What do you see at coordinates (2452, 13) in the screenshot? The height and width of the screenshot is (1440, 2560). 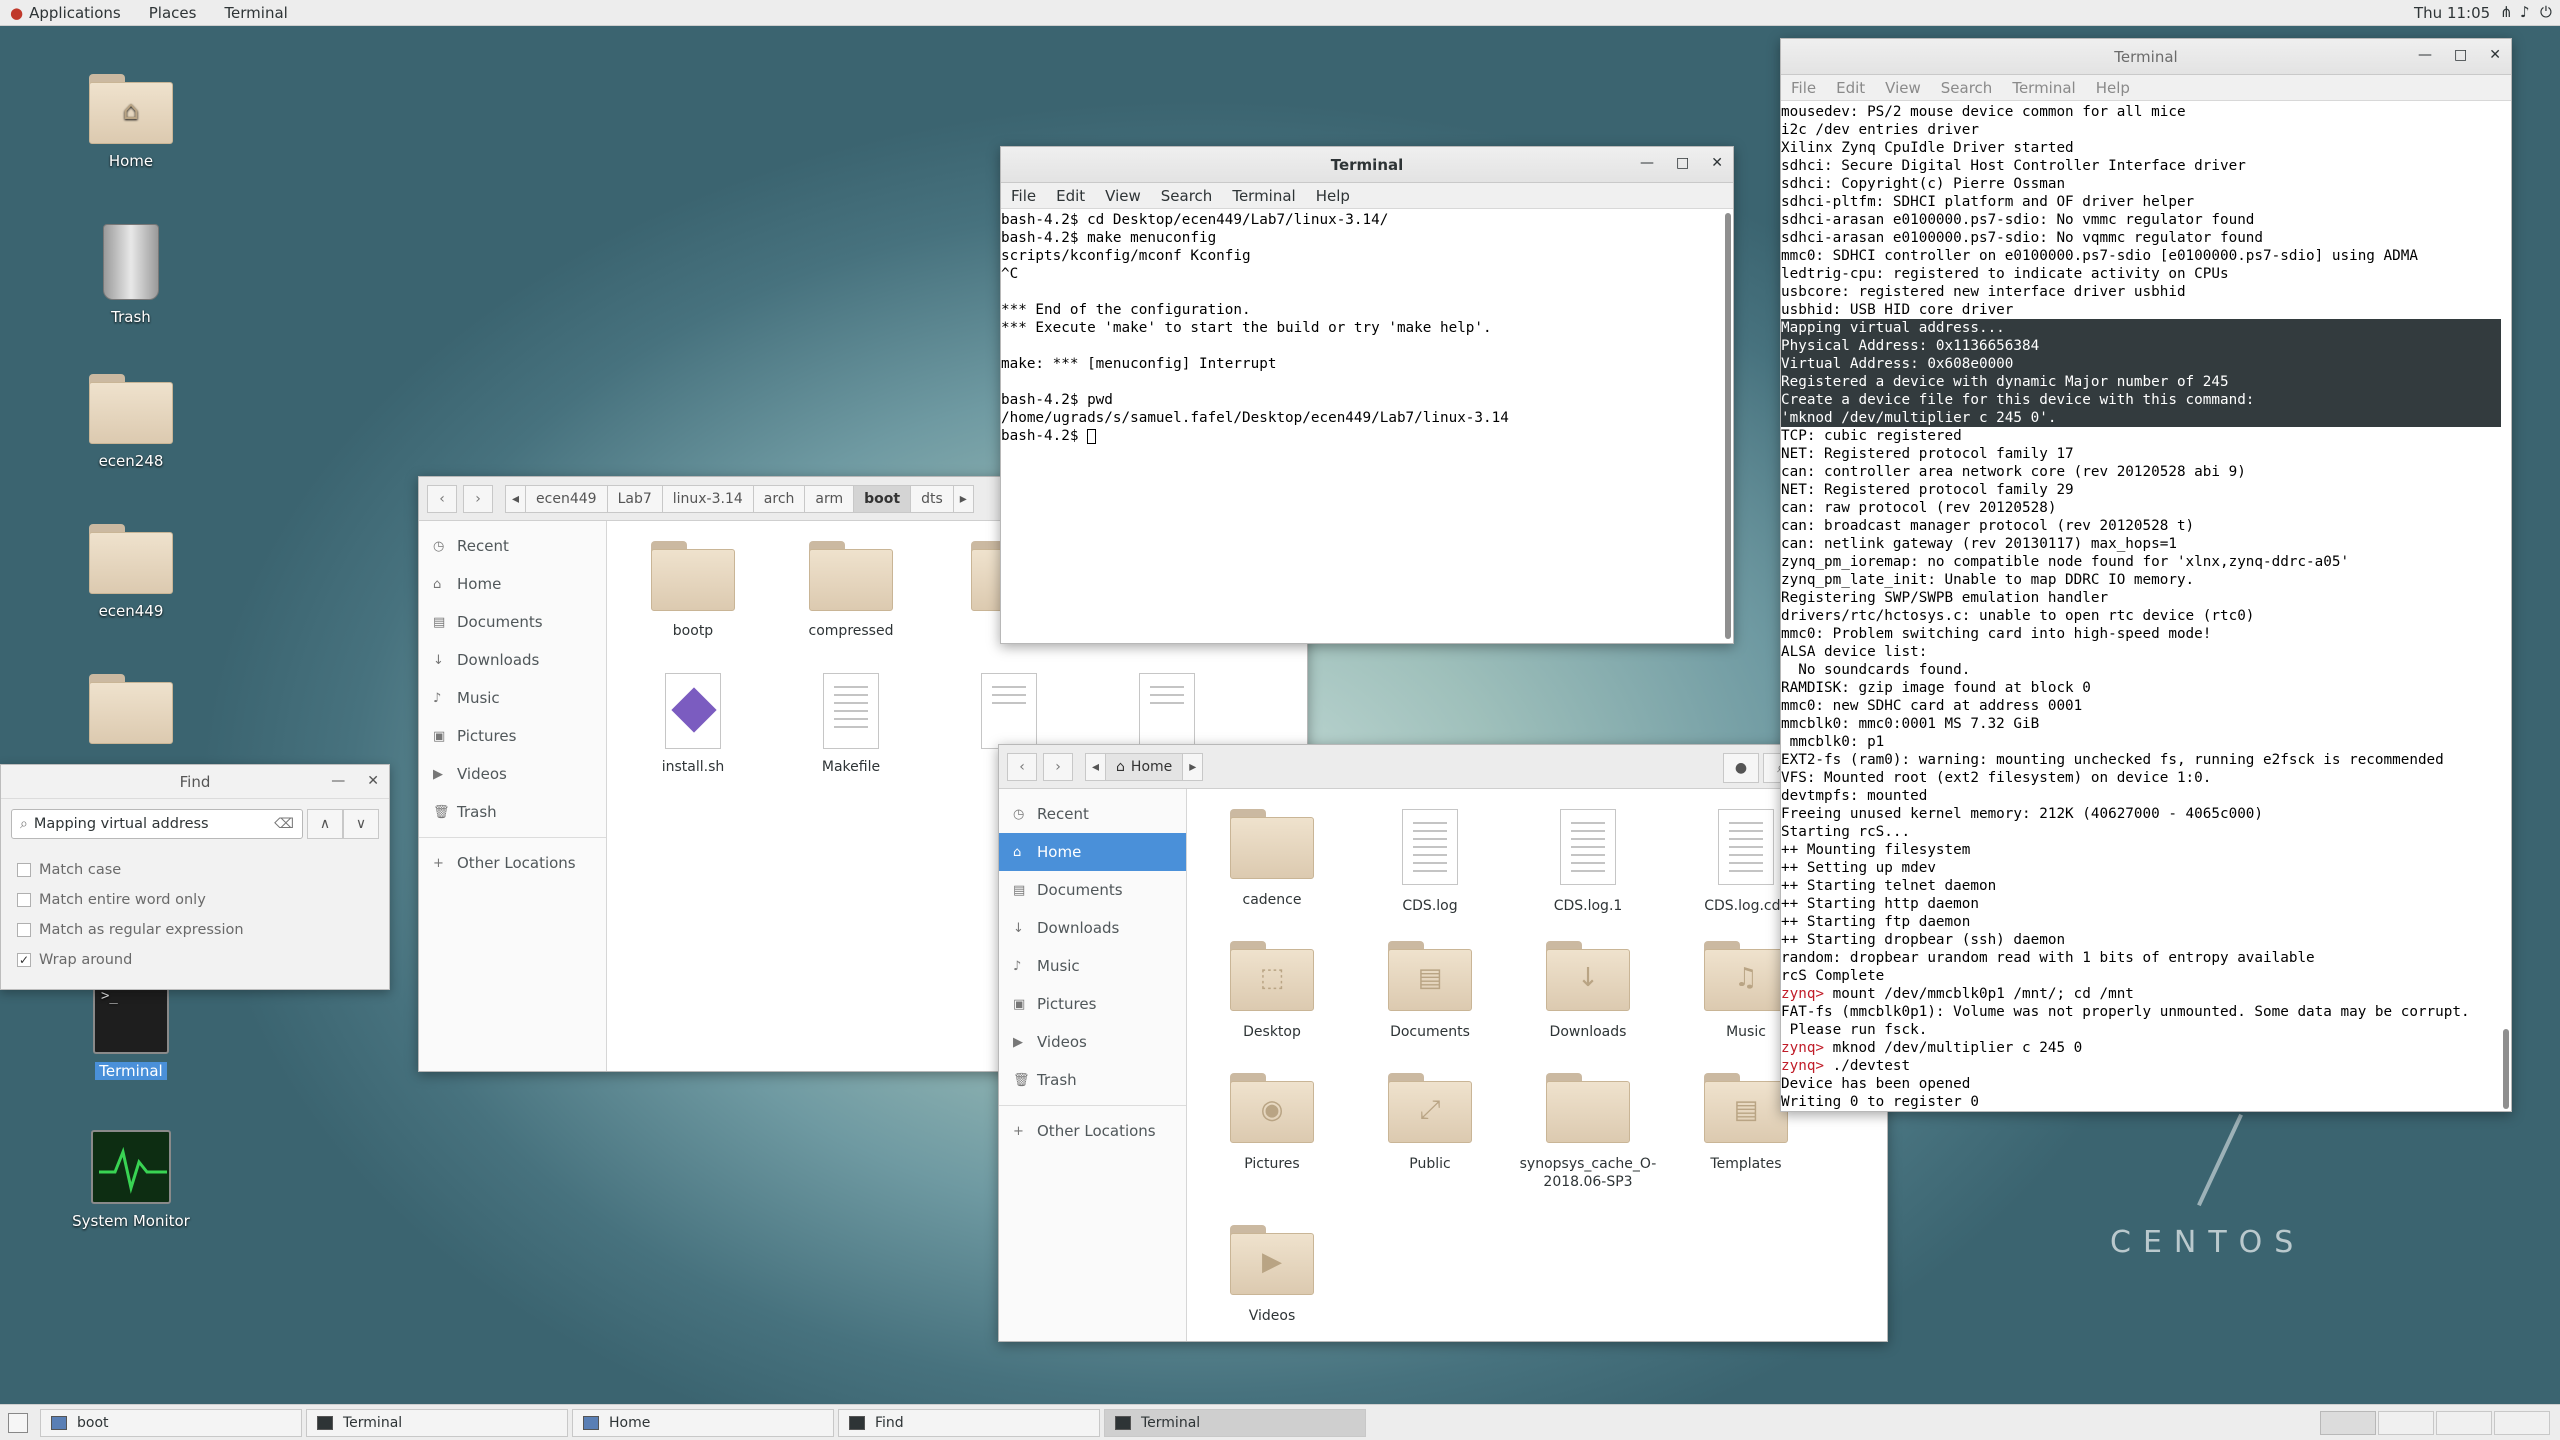 I see `clock: Thu 11:05` at bounding box center [2452, 13].